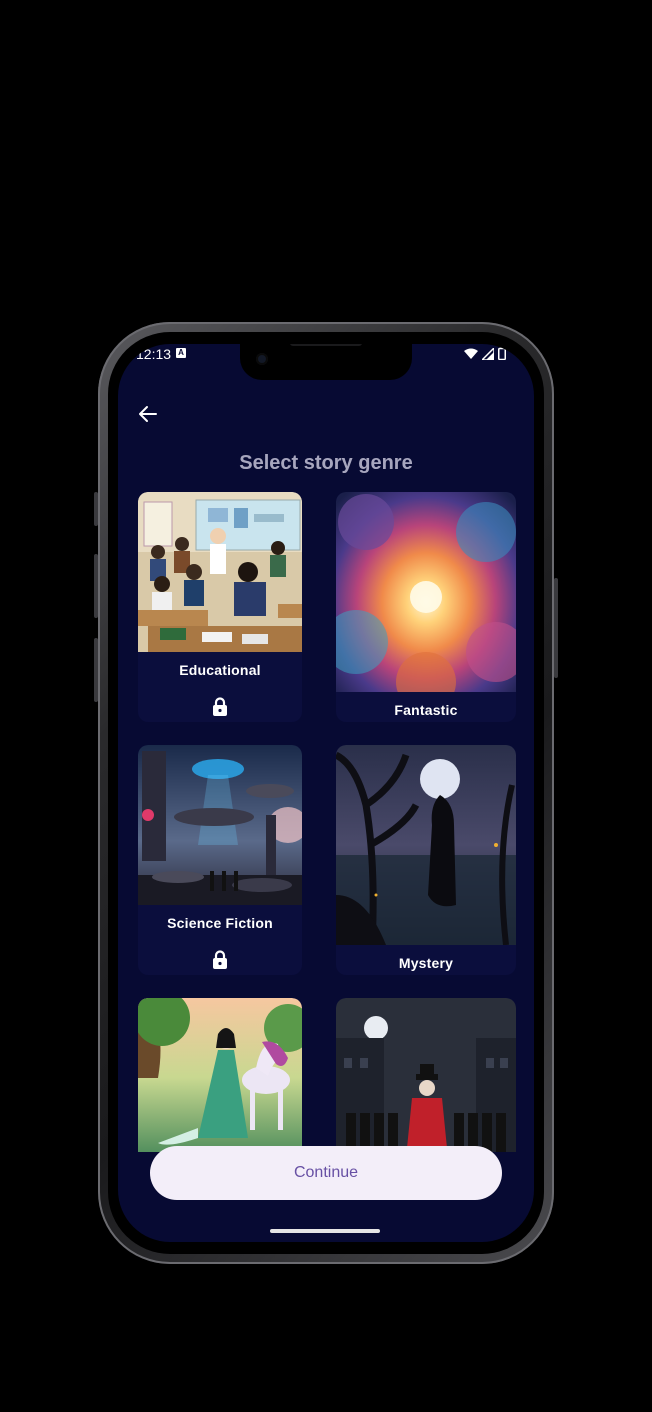  Describe the element at coordinates (96, 586) in the screenshot. I see `volume-up-button` at that location.